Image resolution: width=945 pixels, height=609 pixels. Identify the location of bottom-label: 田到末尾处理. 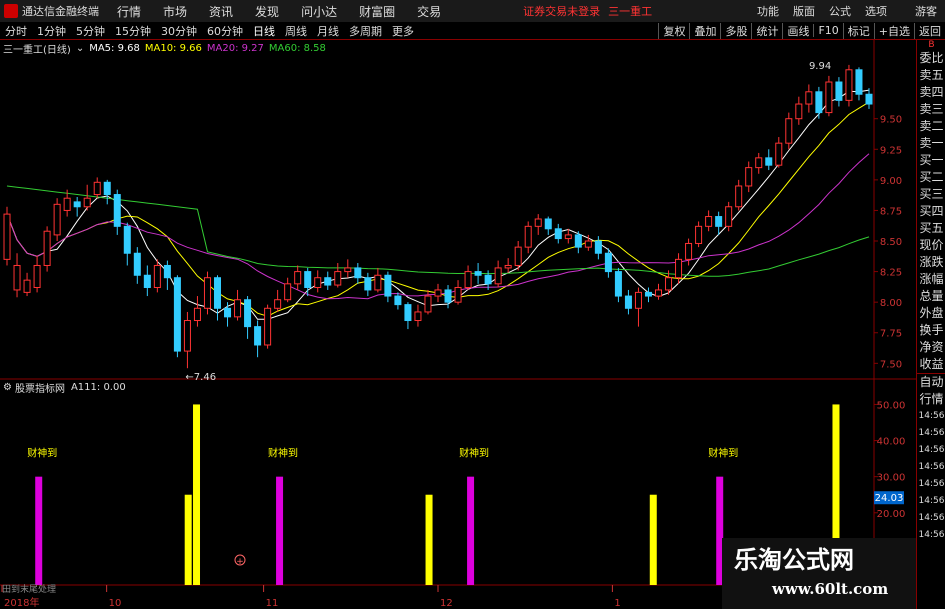
(29, 590).